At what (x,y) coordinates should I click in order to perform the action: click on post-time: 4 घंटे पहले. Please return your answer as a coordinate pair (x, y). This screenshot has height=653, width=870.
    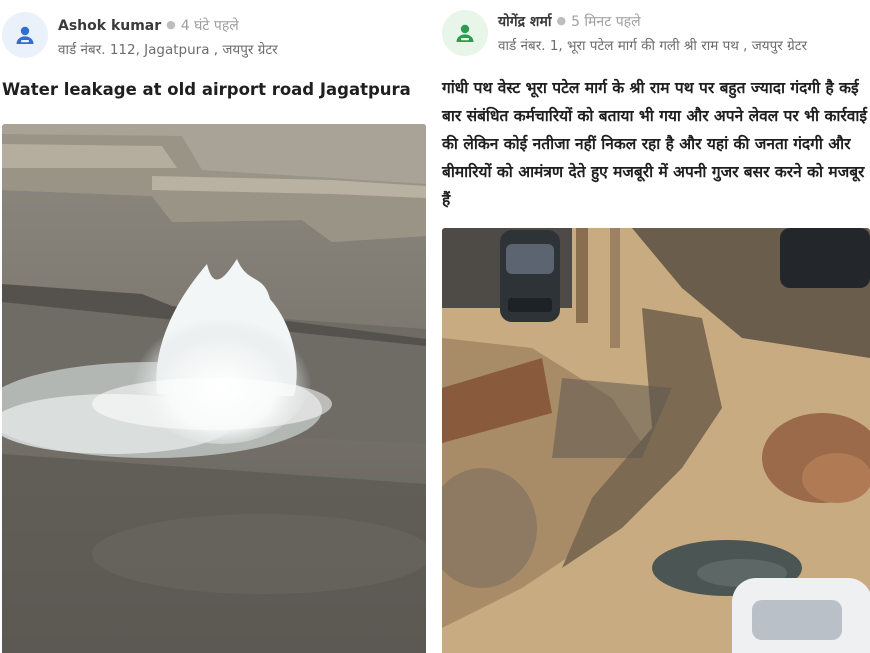
    Looking at the image, I should click on (209, 26).